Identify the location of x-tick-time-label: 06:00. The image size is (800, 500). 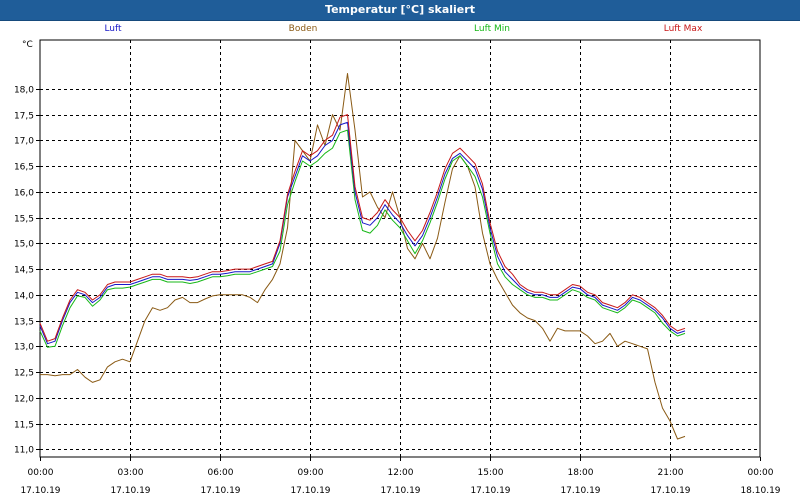
(221, 473).